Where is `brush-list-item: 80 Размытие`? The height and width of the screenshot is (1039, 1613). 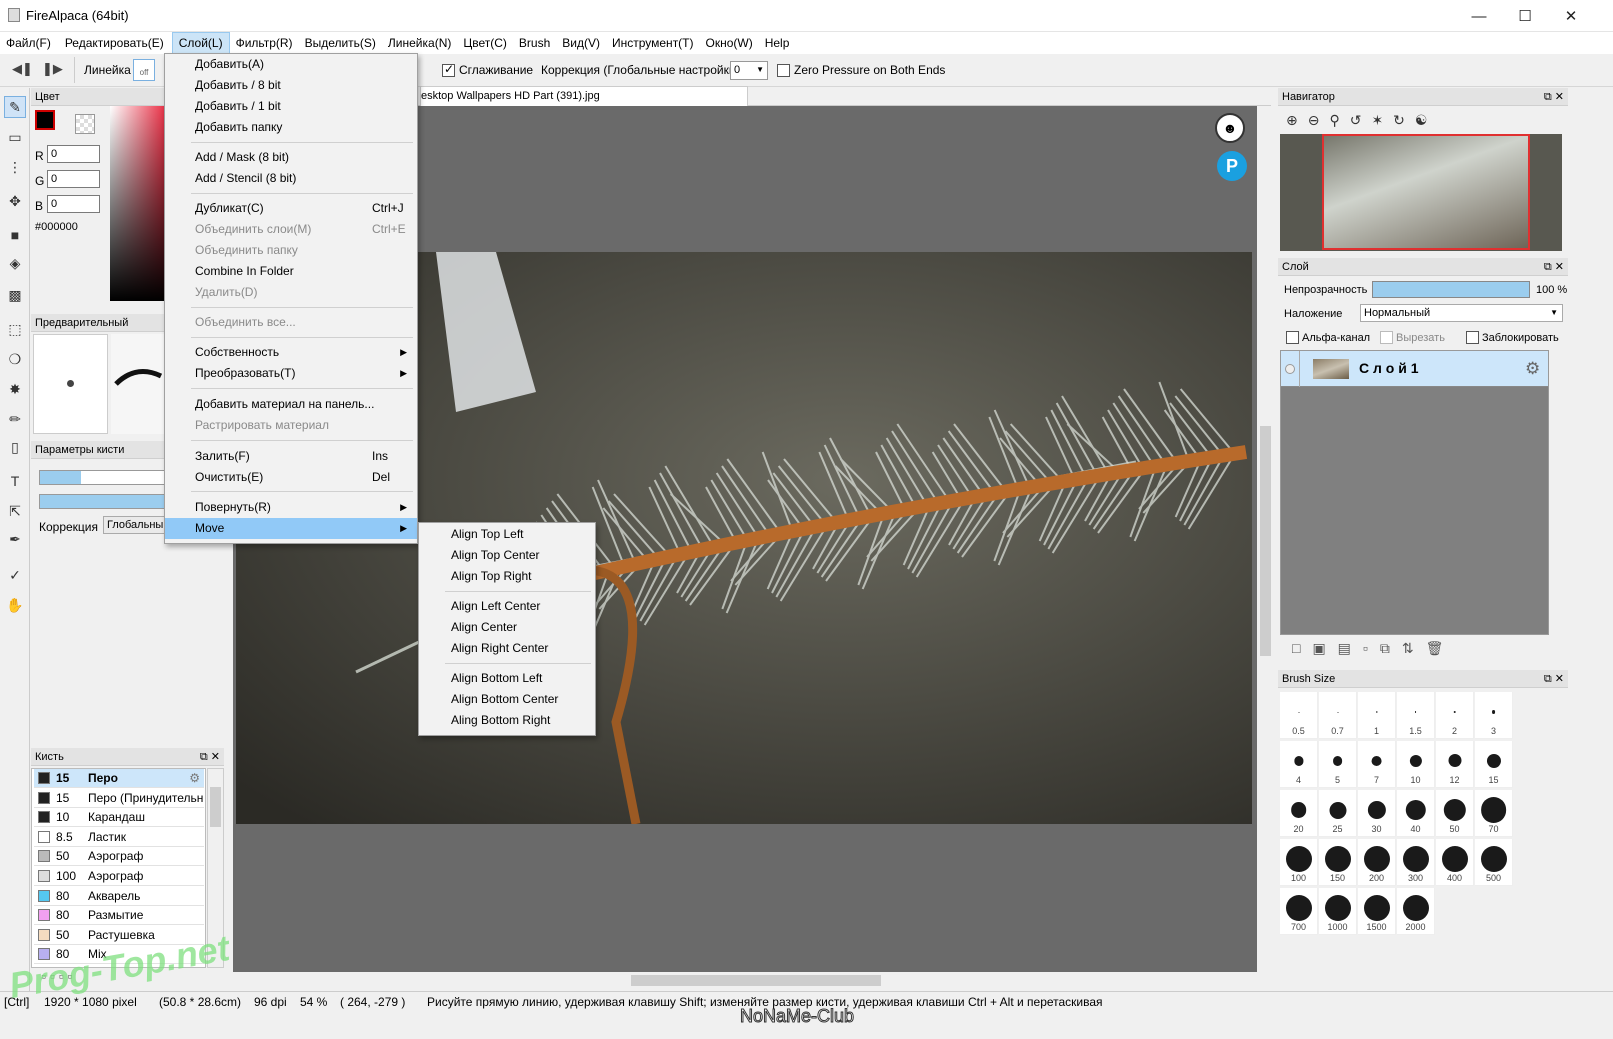
brush-list-item: 80 Размытие is located at coordinates (119, 916).